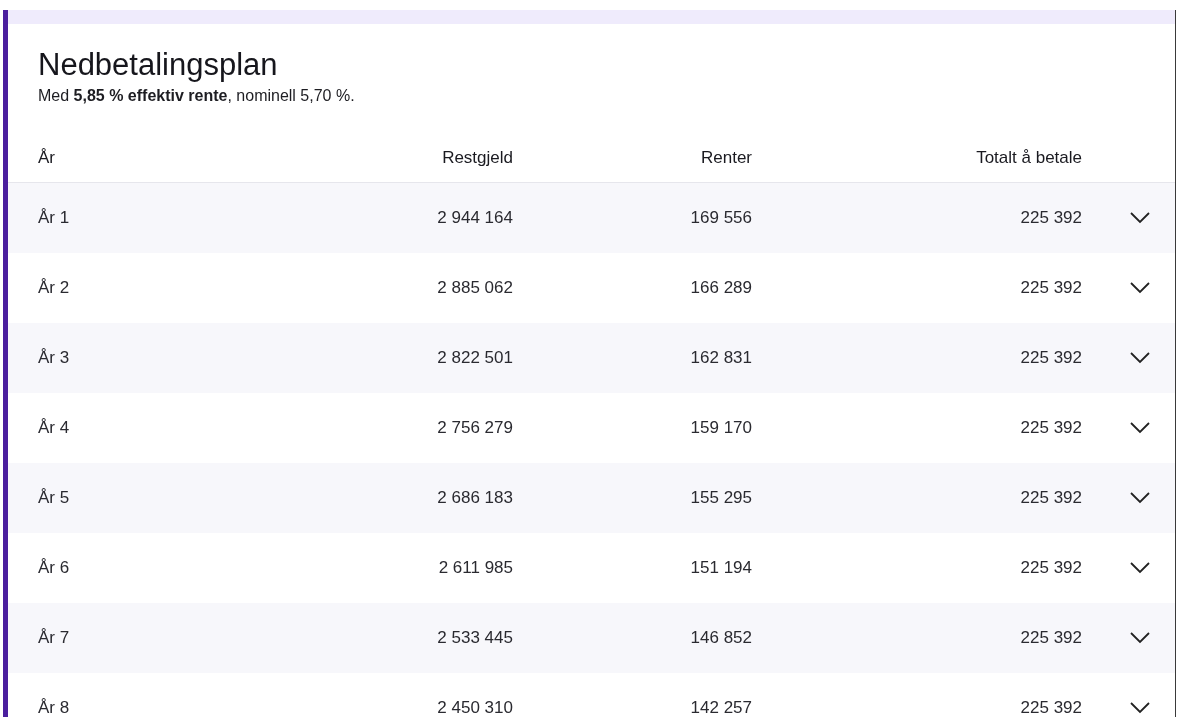 The width and height of the screenshot is (1189, 717). I want to click on table-cell: 2 611 985, so click(475, 568).